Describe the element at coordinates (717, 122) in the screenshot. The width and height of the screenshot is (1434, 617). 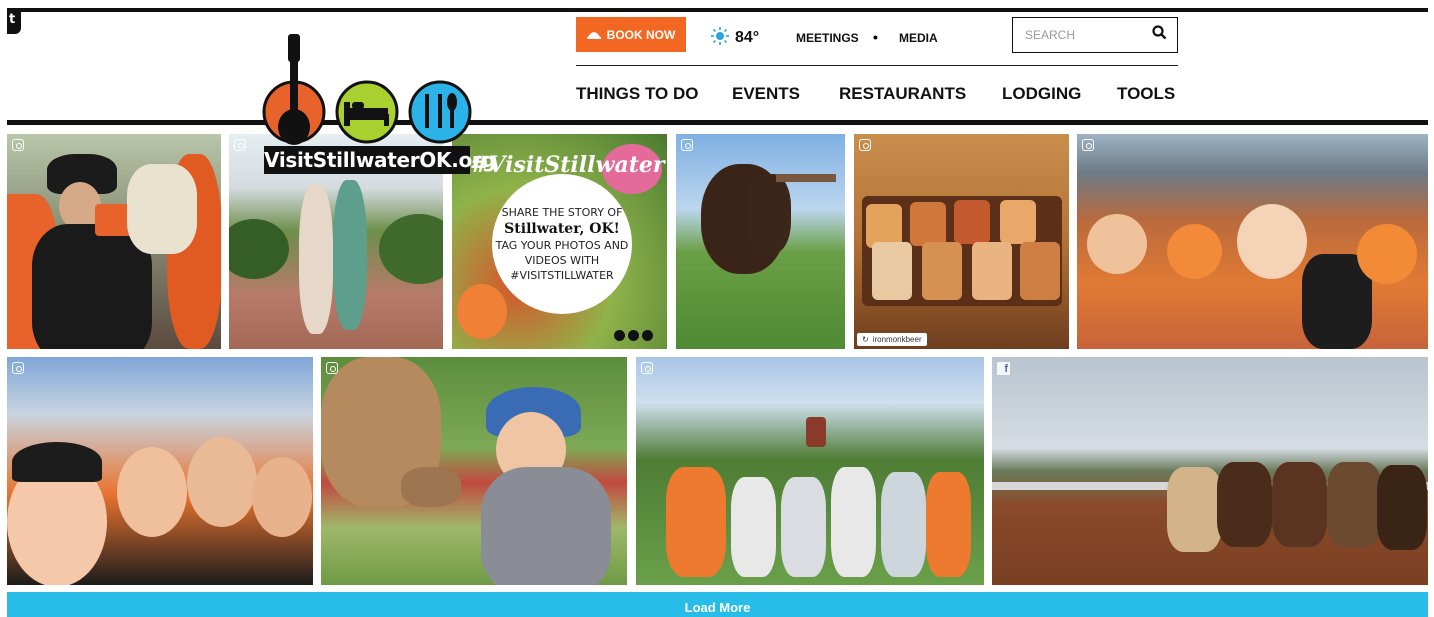
I see `header-rule` at that location.